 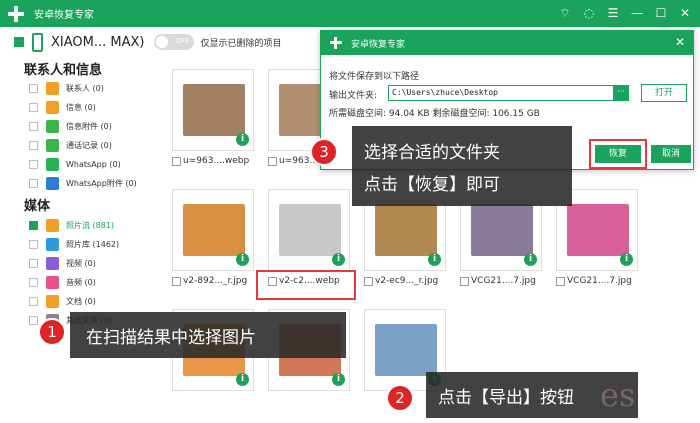 I want to click on close-icon: ✕, so click(x=685, y=13).